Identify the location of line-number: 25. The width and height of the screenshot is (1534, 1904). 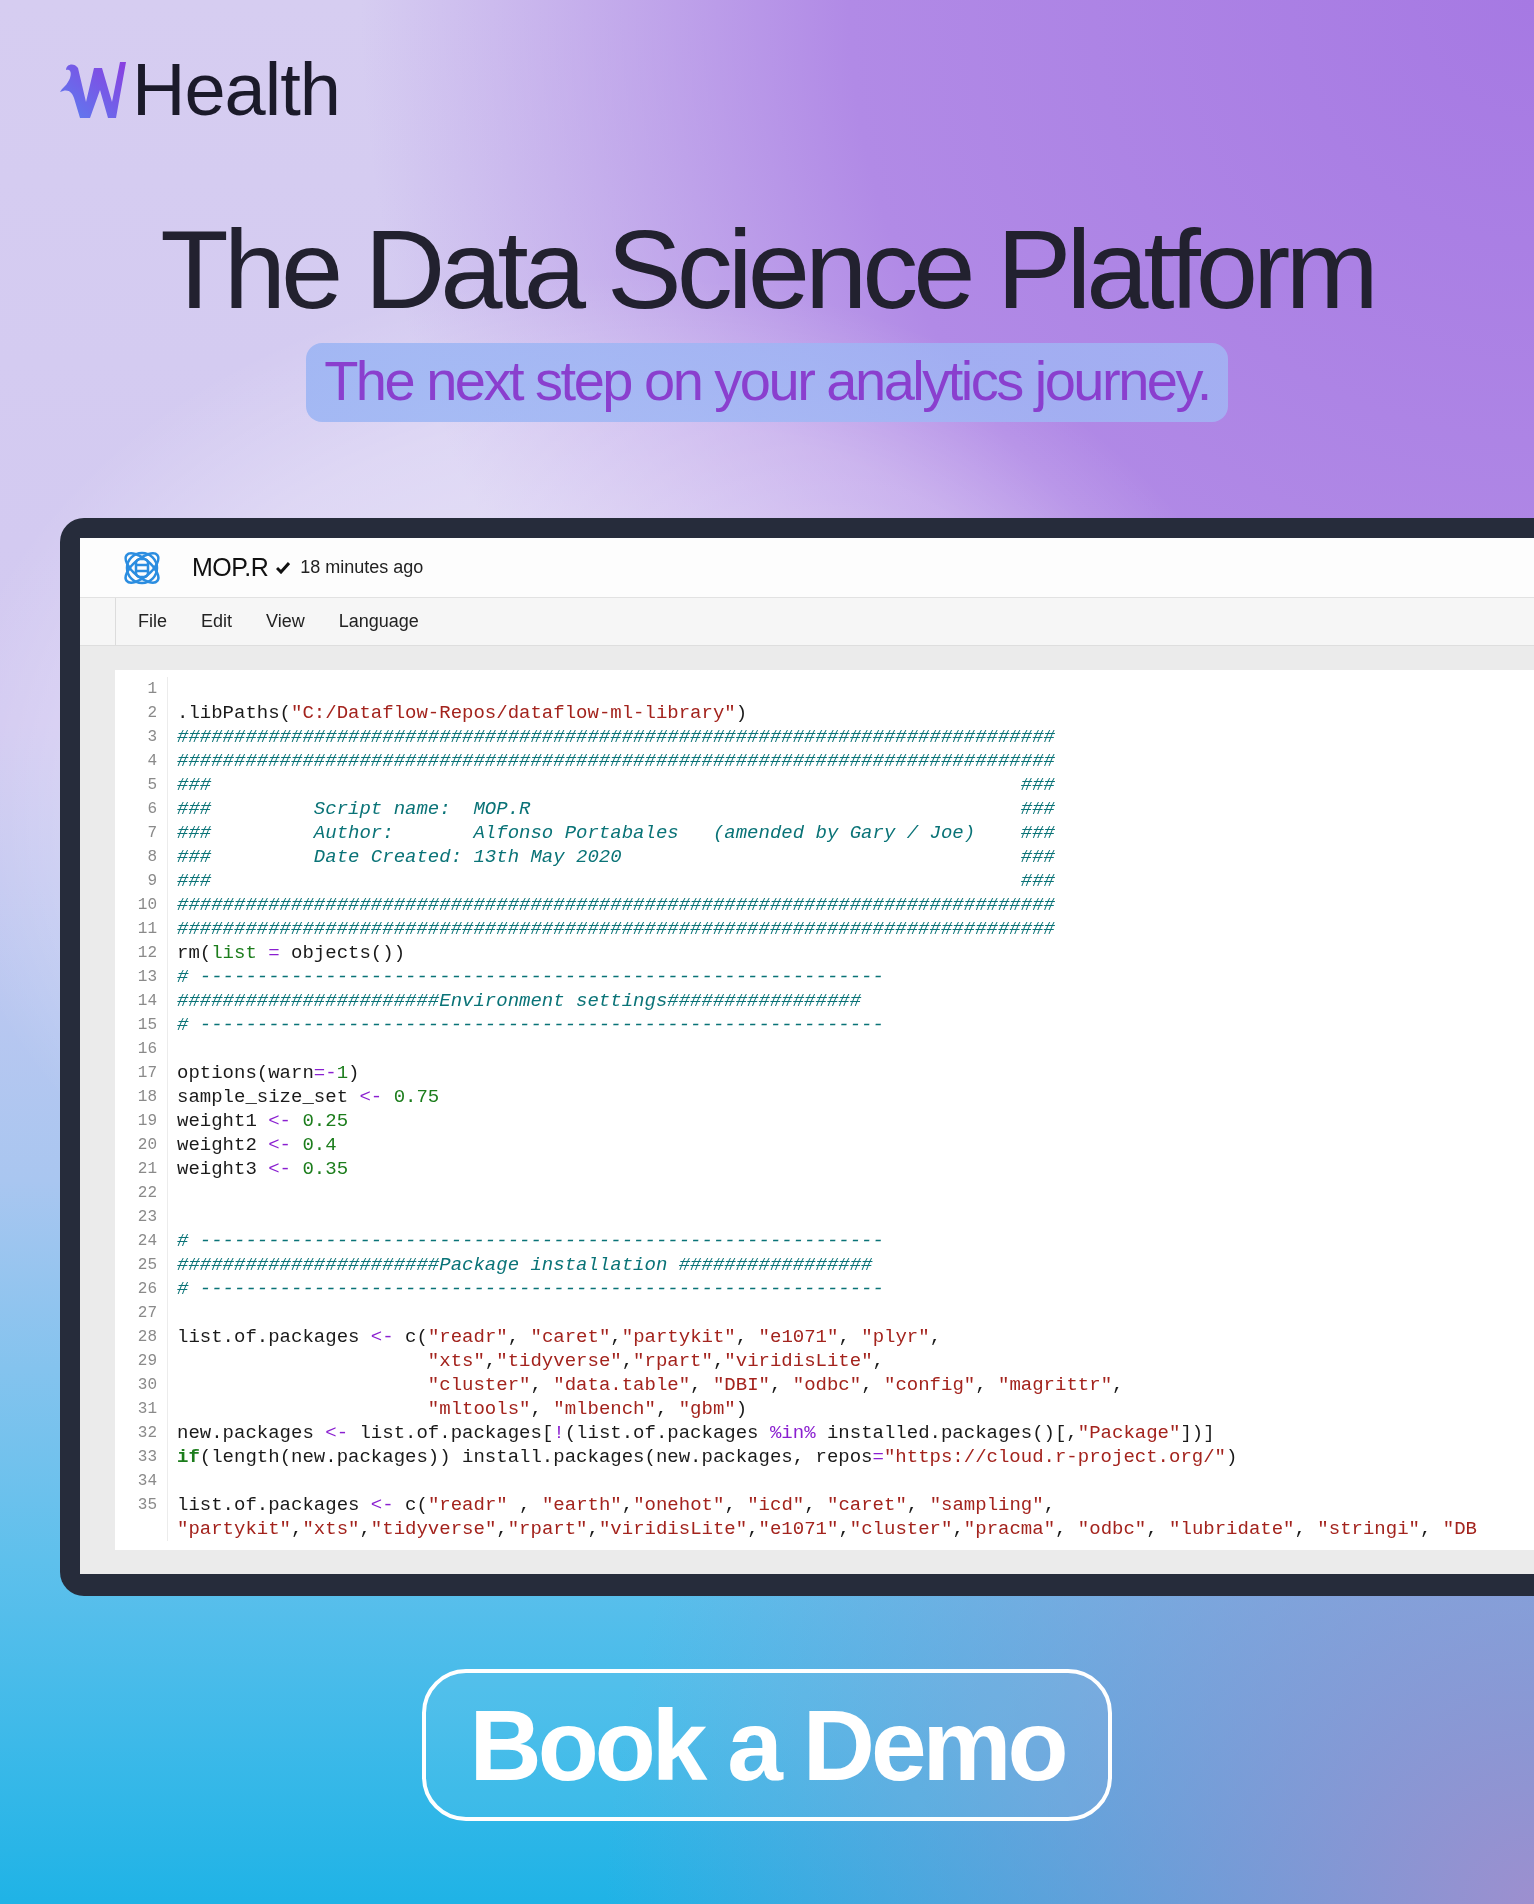
(147, 1265).